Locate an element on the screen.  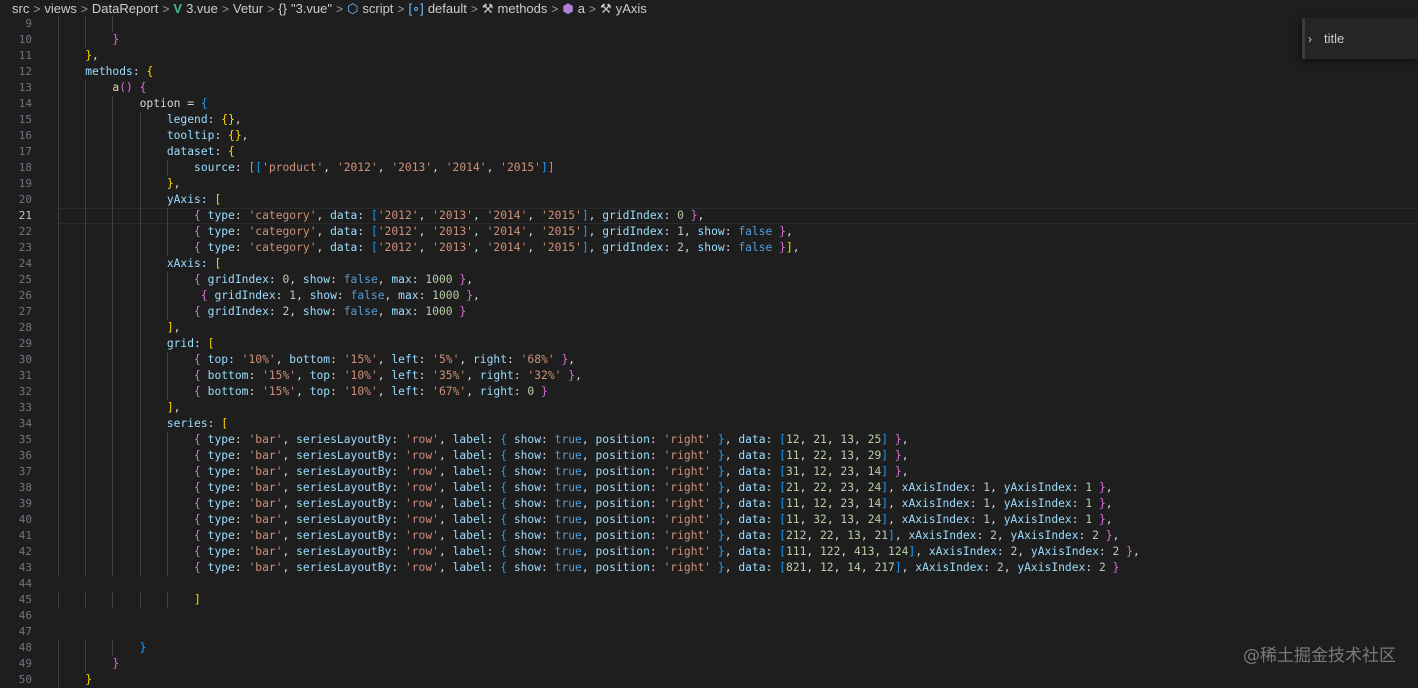
code-line: 28 ], is located at coordinates (709, 328).